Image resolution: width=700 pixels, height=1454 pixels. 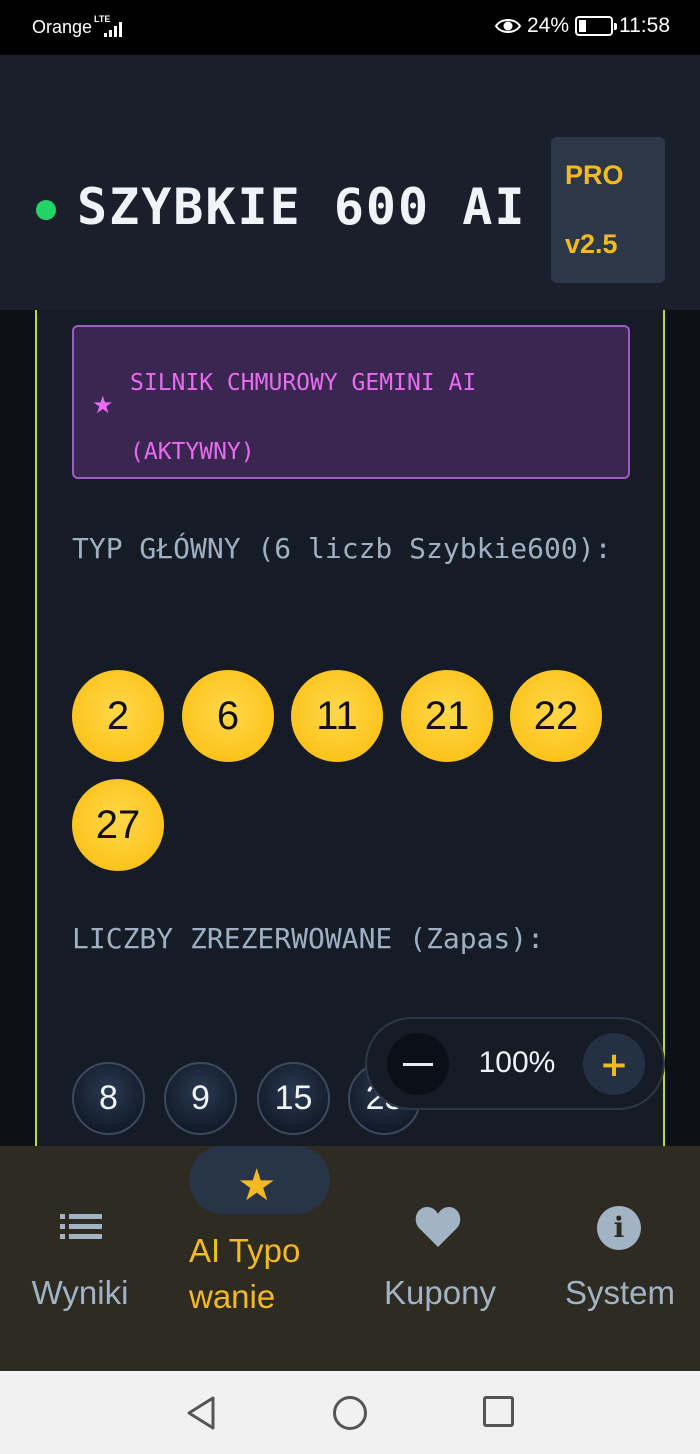 I want to click on number-ball: 22, so click(x=556, y=716).